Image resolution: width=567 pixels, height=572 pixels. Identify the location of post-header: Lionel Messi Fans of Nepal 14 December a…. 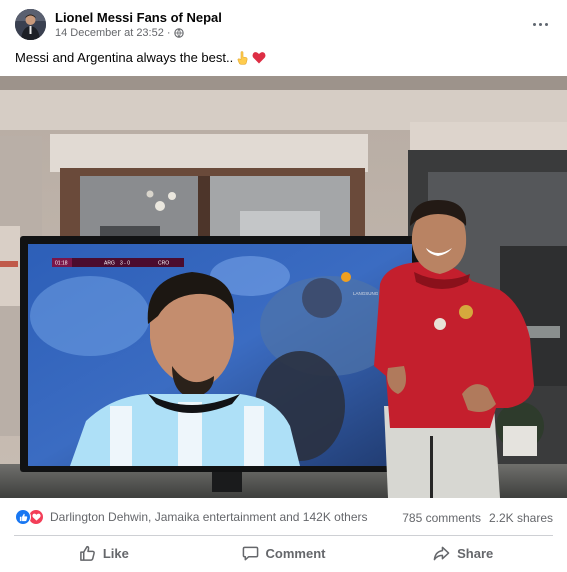
(283, 23).